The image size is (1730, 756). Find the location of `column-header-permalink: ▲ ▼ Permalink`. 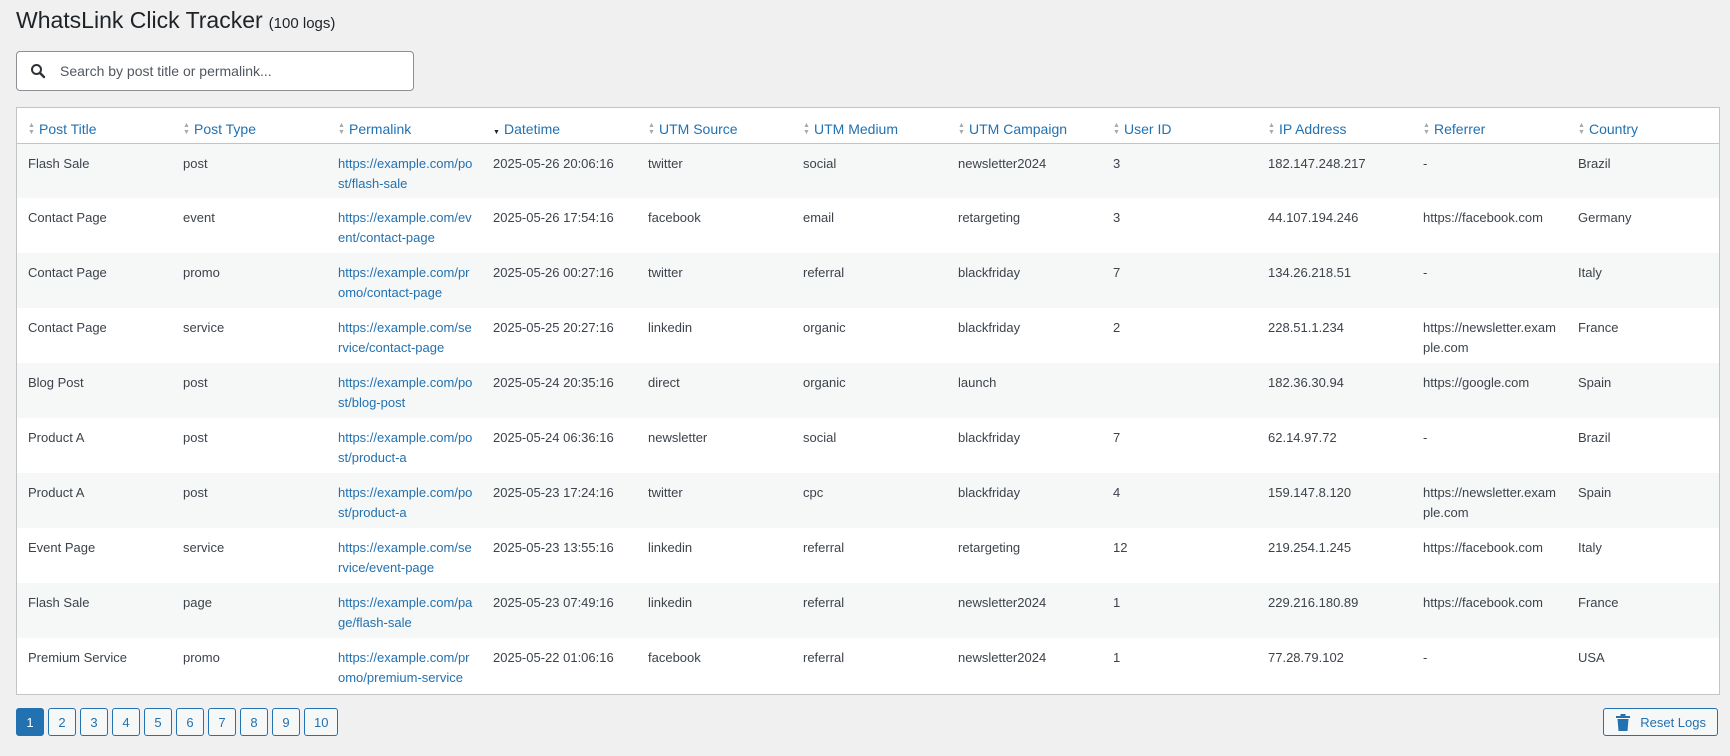

column-header-permalink: ▲ ▼ Permalink is located at coordinates (404, 126).